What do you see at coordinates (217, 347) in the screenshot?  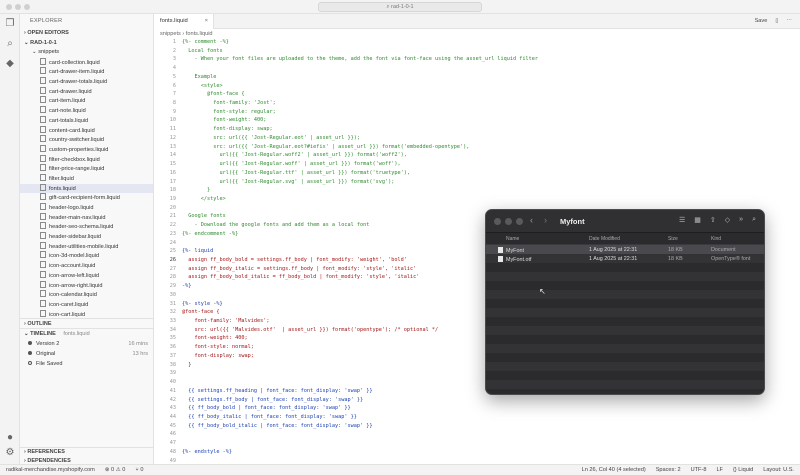 I see `code-line: font-style: normal;` at bounding box center [217, 347].